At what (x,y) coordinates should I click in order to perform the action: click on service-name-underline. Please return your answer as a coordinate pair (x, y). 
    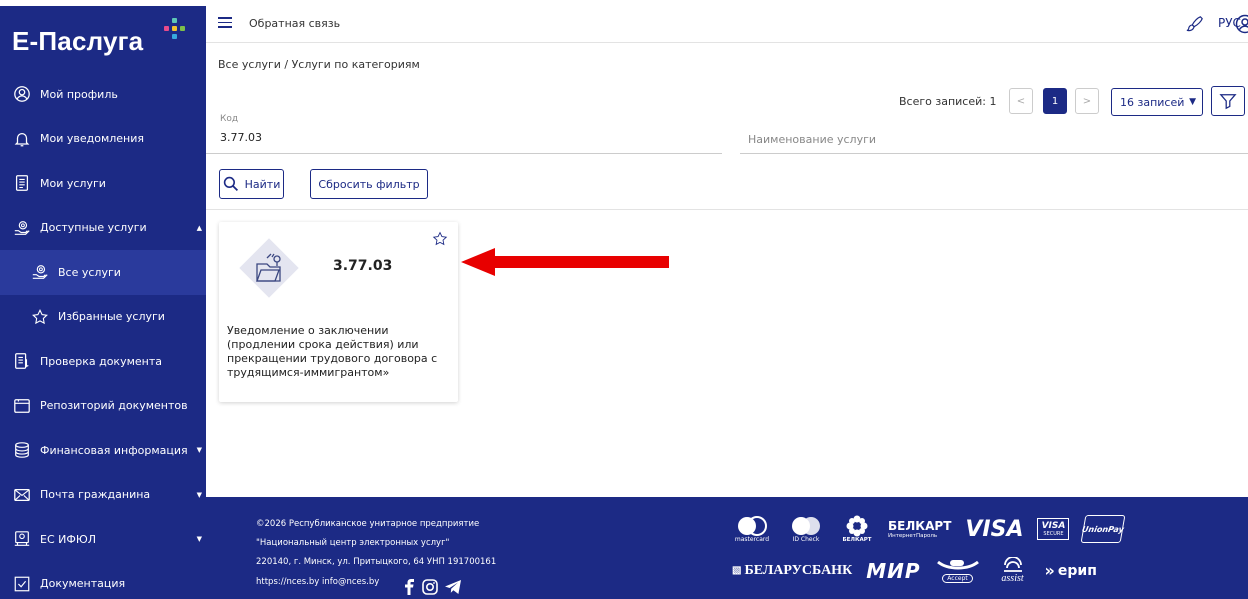
    Looking at the image, I should click on (994, 153).